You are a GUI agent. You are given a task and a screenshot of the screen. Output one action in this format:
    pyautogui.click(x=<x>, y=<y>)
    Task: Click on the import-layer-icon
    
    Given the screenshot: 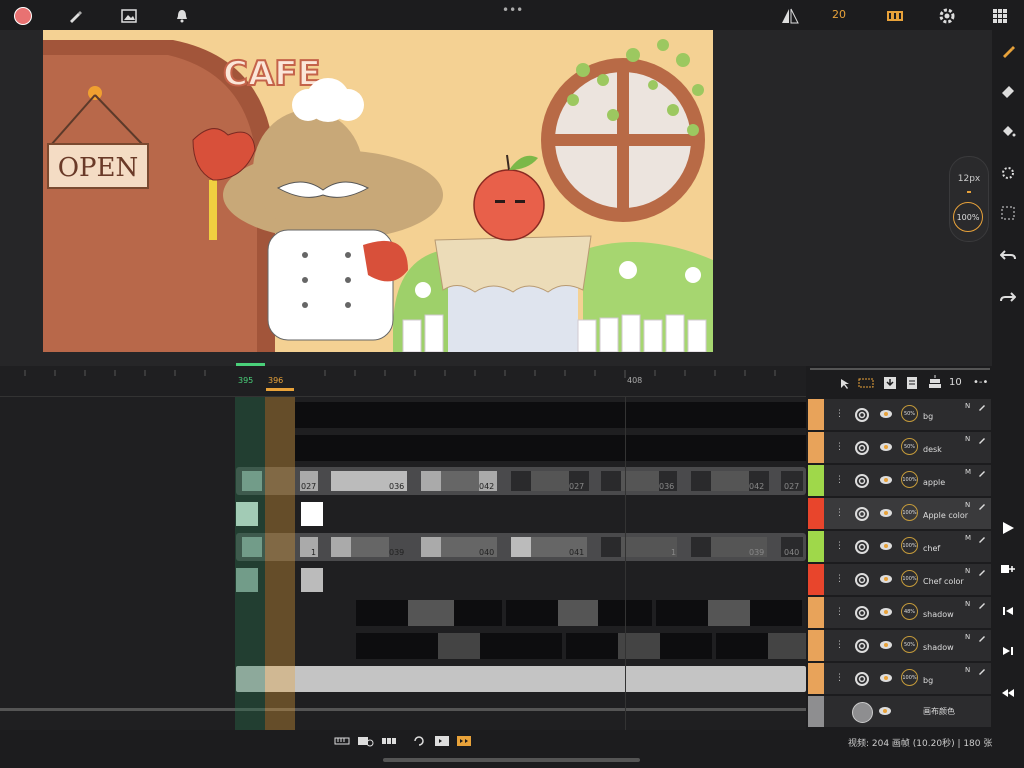 What is the action you would take?
    pyautogui.click(x=890, y=383)
    